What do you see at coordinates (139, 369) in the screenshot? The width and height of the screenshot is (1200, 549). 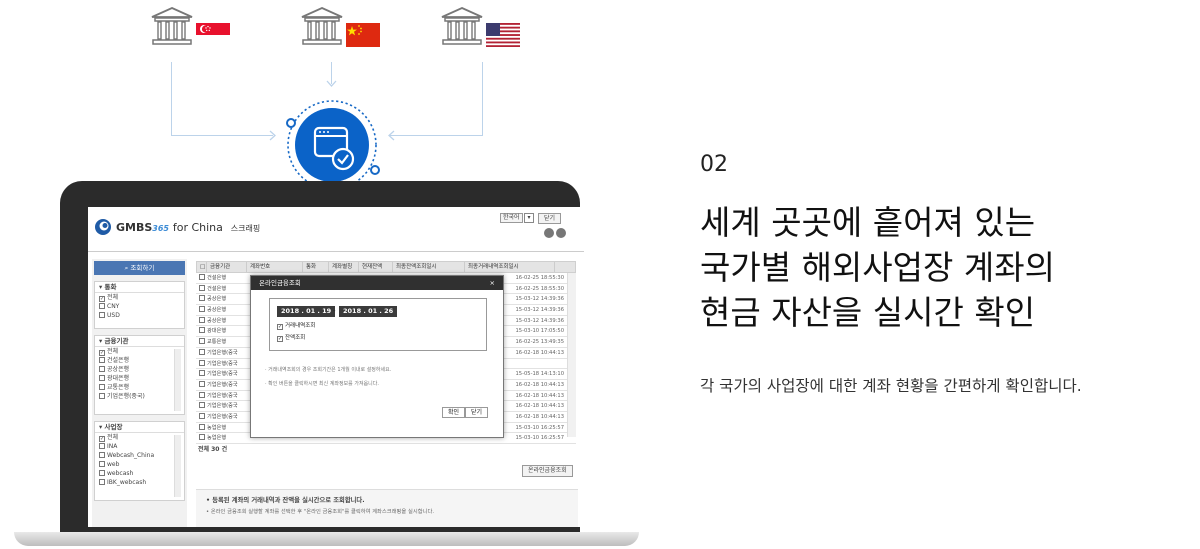 I see `filter-item: 공상은행` at bounding box center [139, 369].